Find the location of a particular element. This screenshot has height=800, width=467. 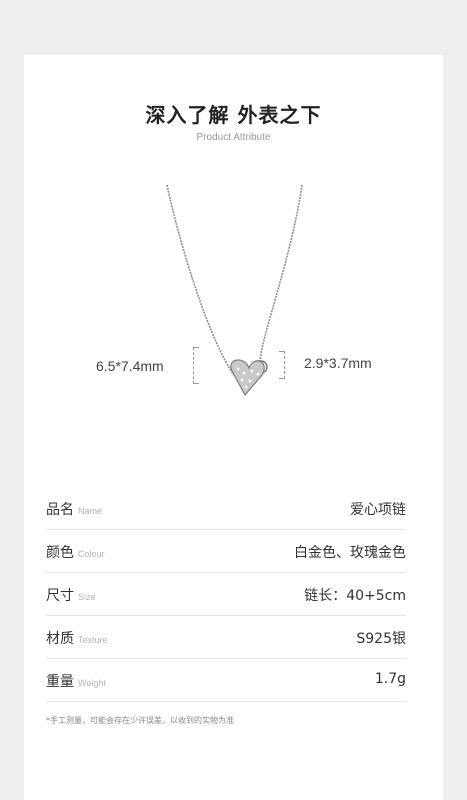

measurement-note: *手工测量，可能会存在少许误差，以收到的实物为准 is located at coordinates (140, 720).